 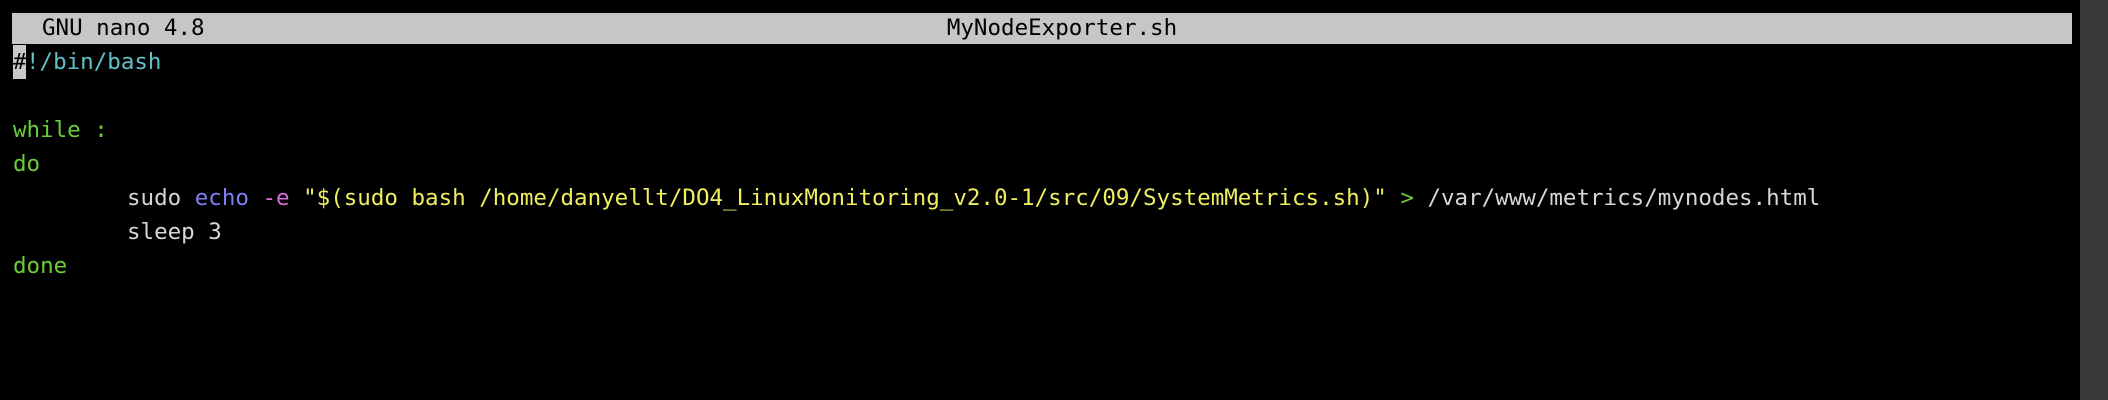 I want to click on echo-flag: -e, so click(x=276, y=198).